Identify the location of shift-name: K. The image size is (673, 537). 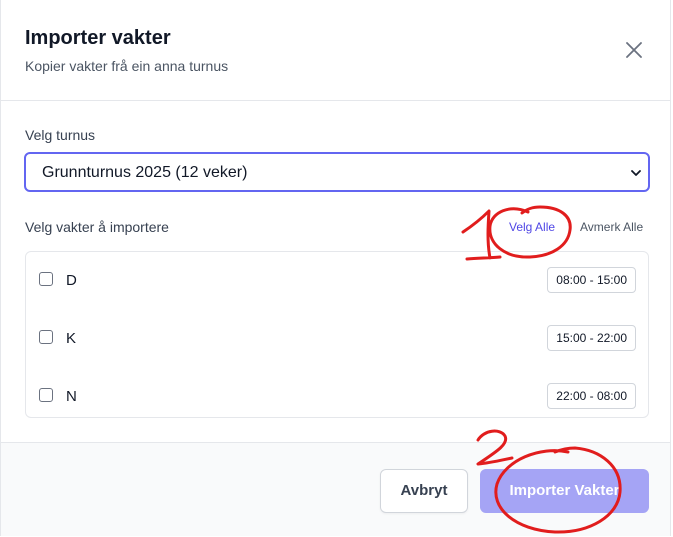
(71, 338).